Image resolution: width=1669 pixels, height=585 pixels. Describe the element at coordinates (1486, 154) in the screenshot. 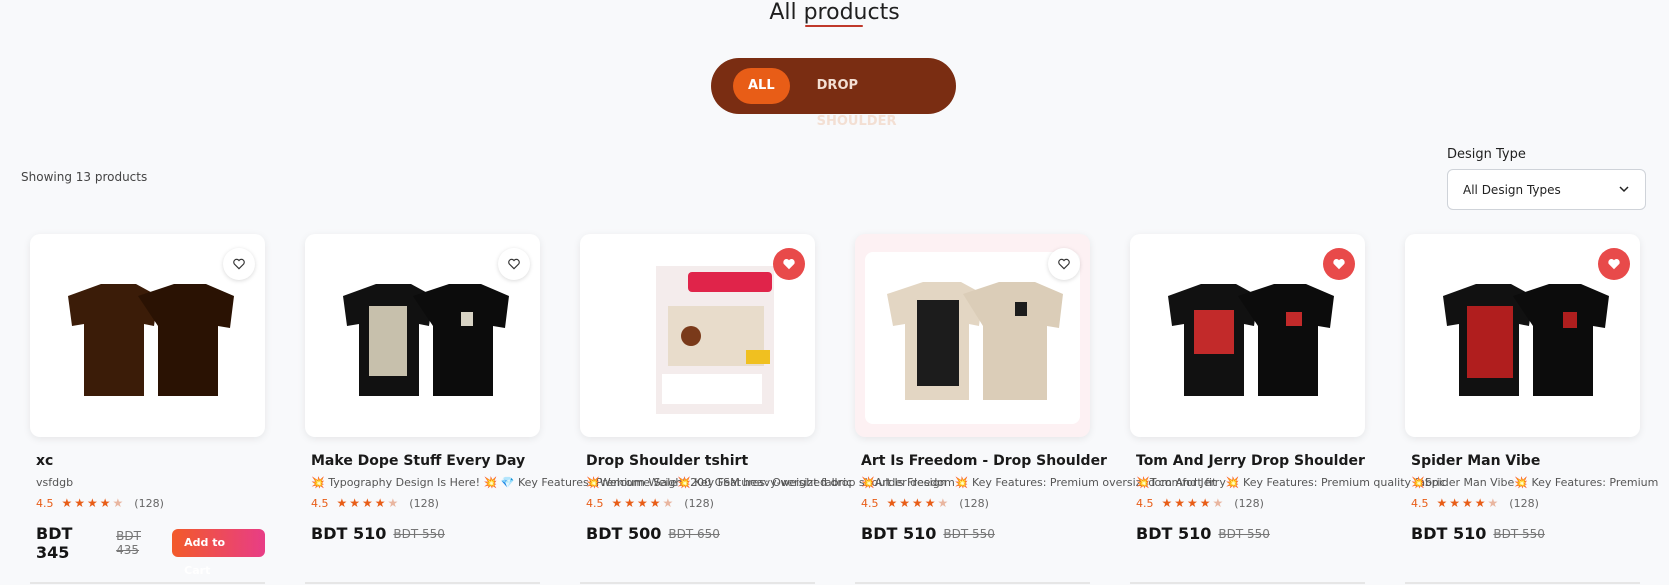

I see `design-type-label: Design Type` at that location.